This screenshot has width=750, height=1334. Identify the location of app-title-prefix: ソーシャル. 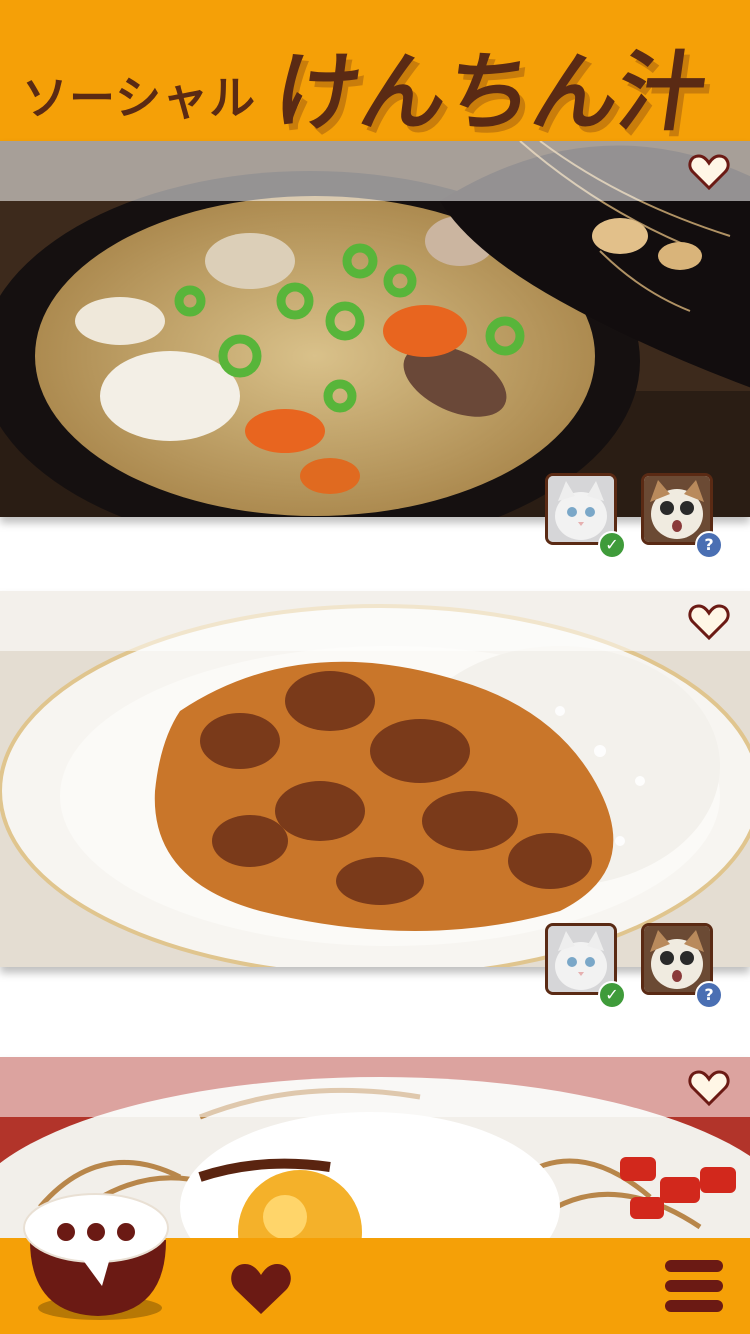
(139, 98).